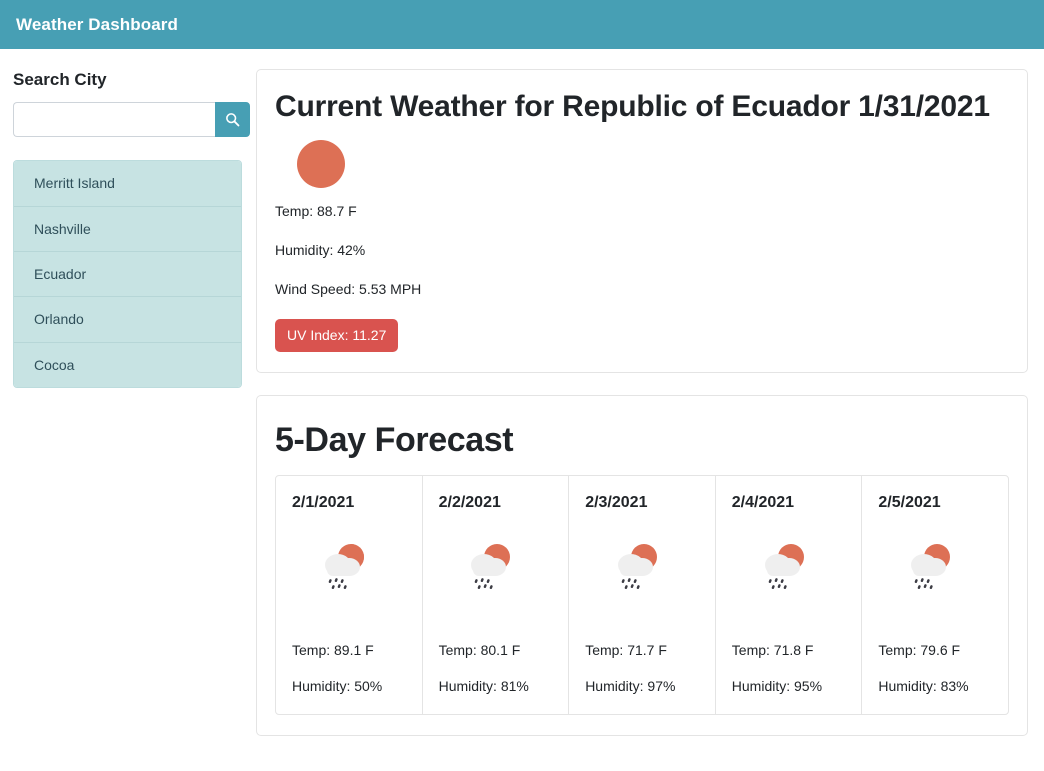 The image size is (1044, 771). What do you see at coordinates (320, 249) in the screenshot?
I see `current-humidity: Humidity: 42%` at bounding box center [320, 249].